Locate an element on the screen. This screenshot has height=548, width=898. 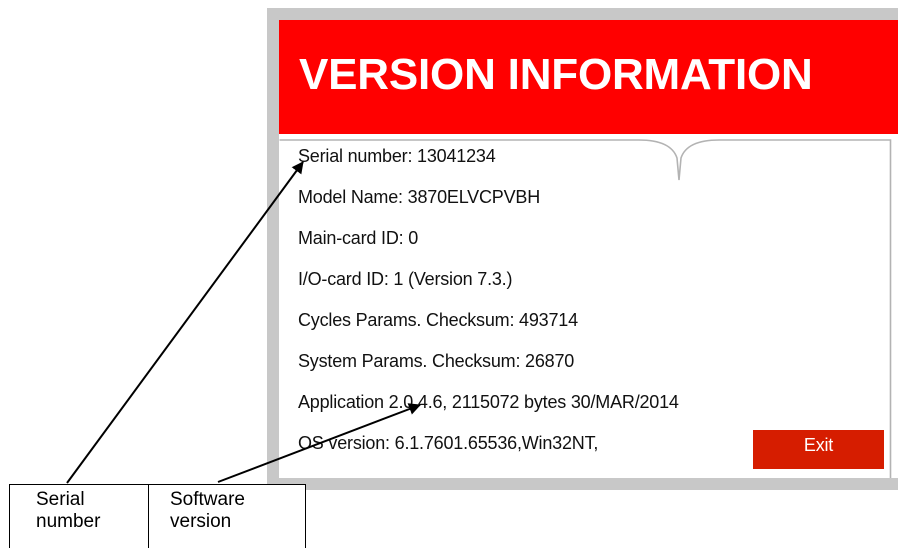
io-card-id-line: I/O-card ID: 1 (Version 7.3.) is located at coordinates (405, 279).